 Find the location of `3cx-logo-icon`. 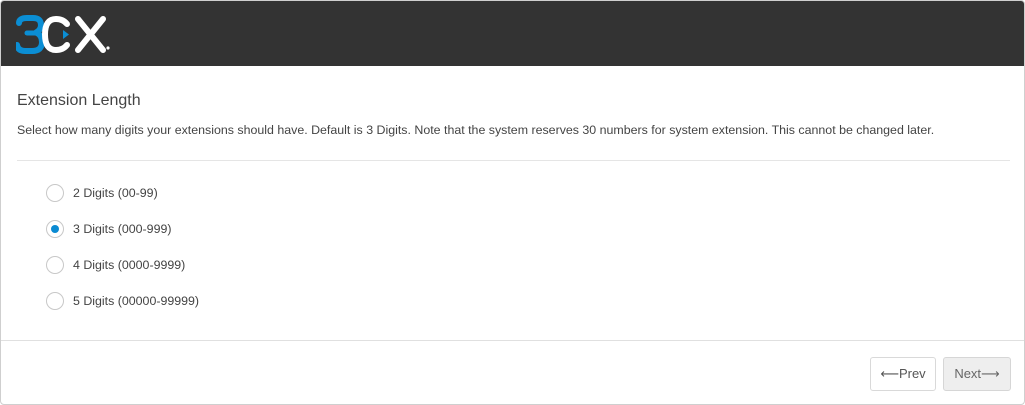

3cx-logo-icon is located at coordinates (63, 34).